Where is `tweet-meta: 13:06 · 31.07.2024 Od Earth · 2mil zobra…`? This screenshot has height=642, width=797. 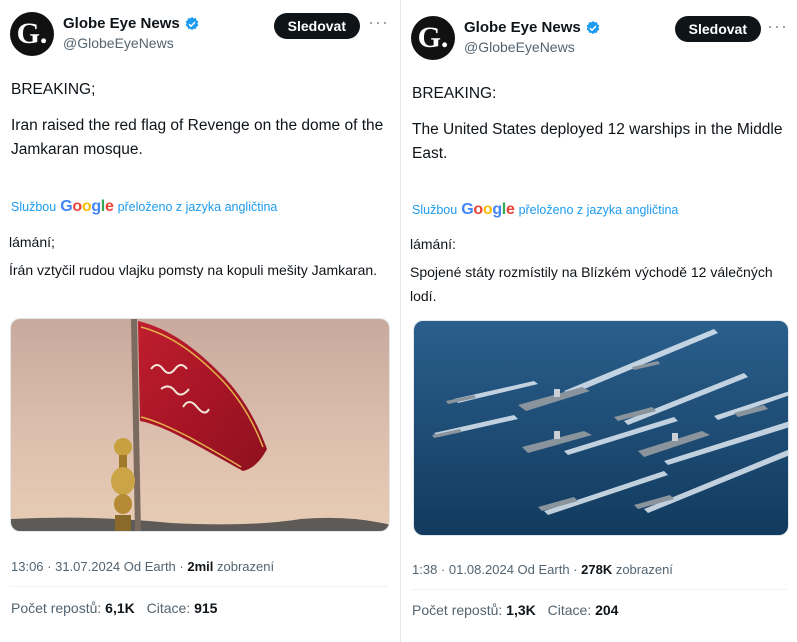
tweet-meta: 13:06 · 31.07.2024 Od Earth · 2mil zobra… is located at coordinates (142, 566).